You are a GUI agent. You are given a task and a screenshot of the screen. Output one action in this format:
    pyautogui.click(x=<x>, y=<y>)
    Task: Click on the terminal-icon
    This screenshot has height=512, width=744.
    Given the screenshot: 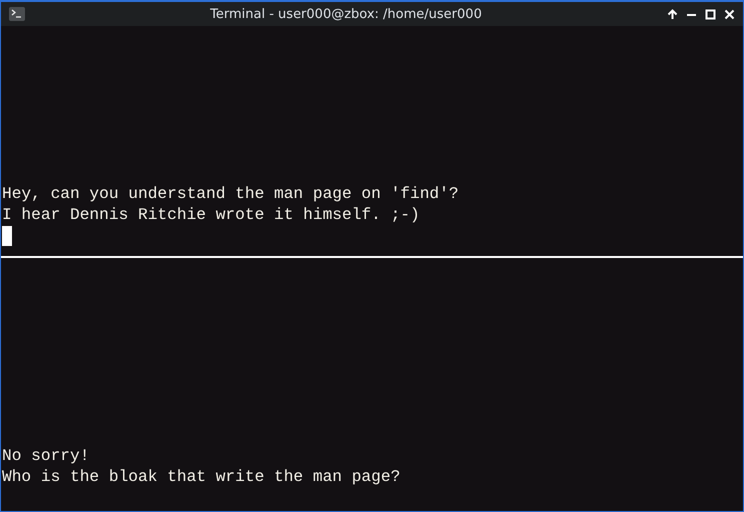 What is the action you would take?
    pyautogui.click(x=17, y=14)
    